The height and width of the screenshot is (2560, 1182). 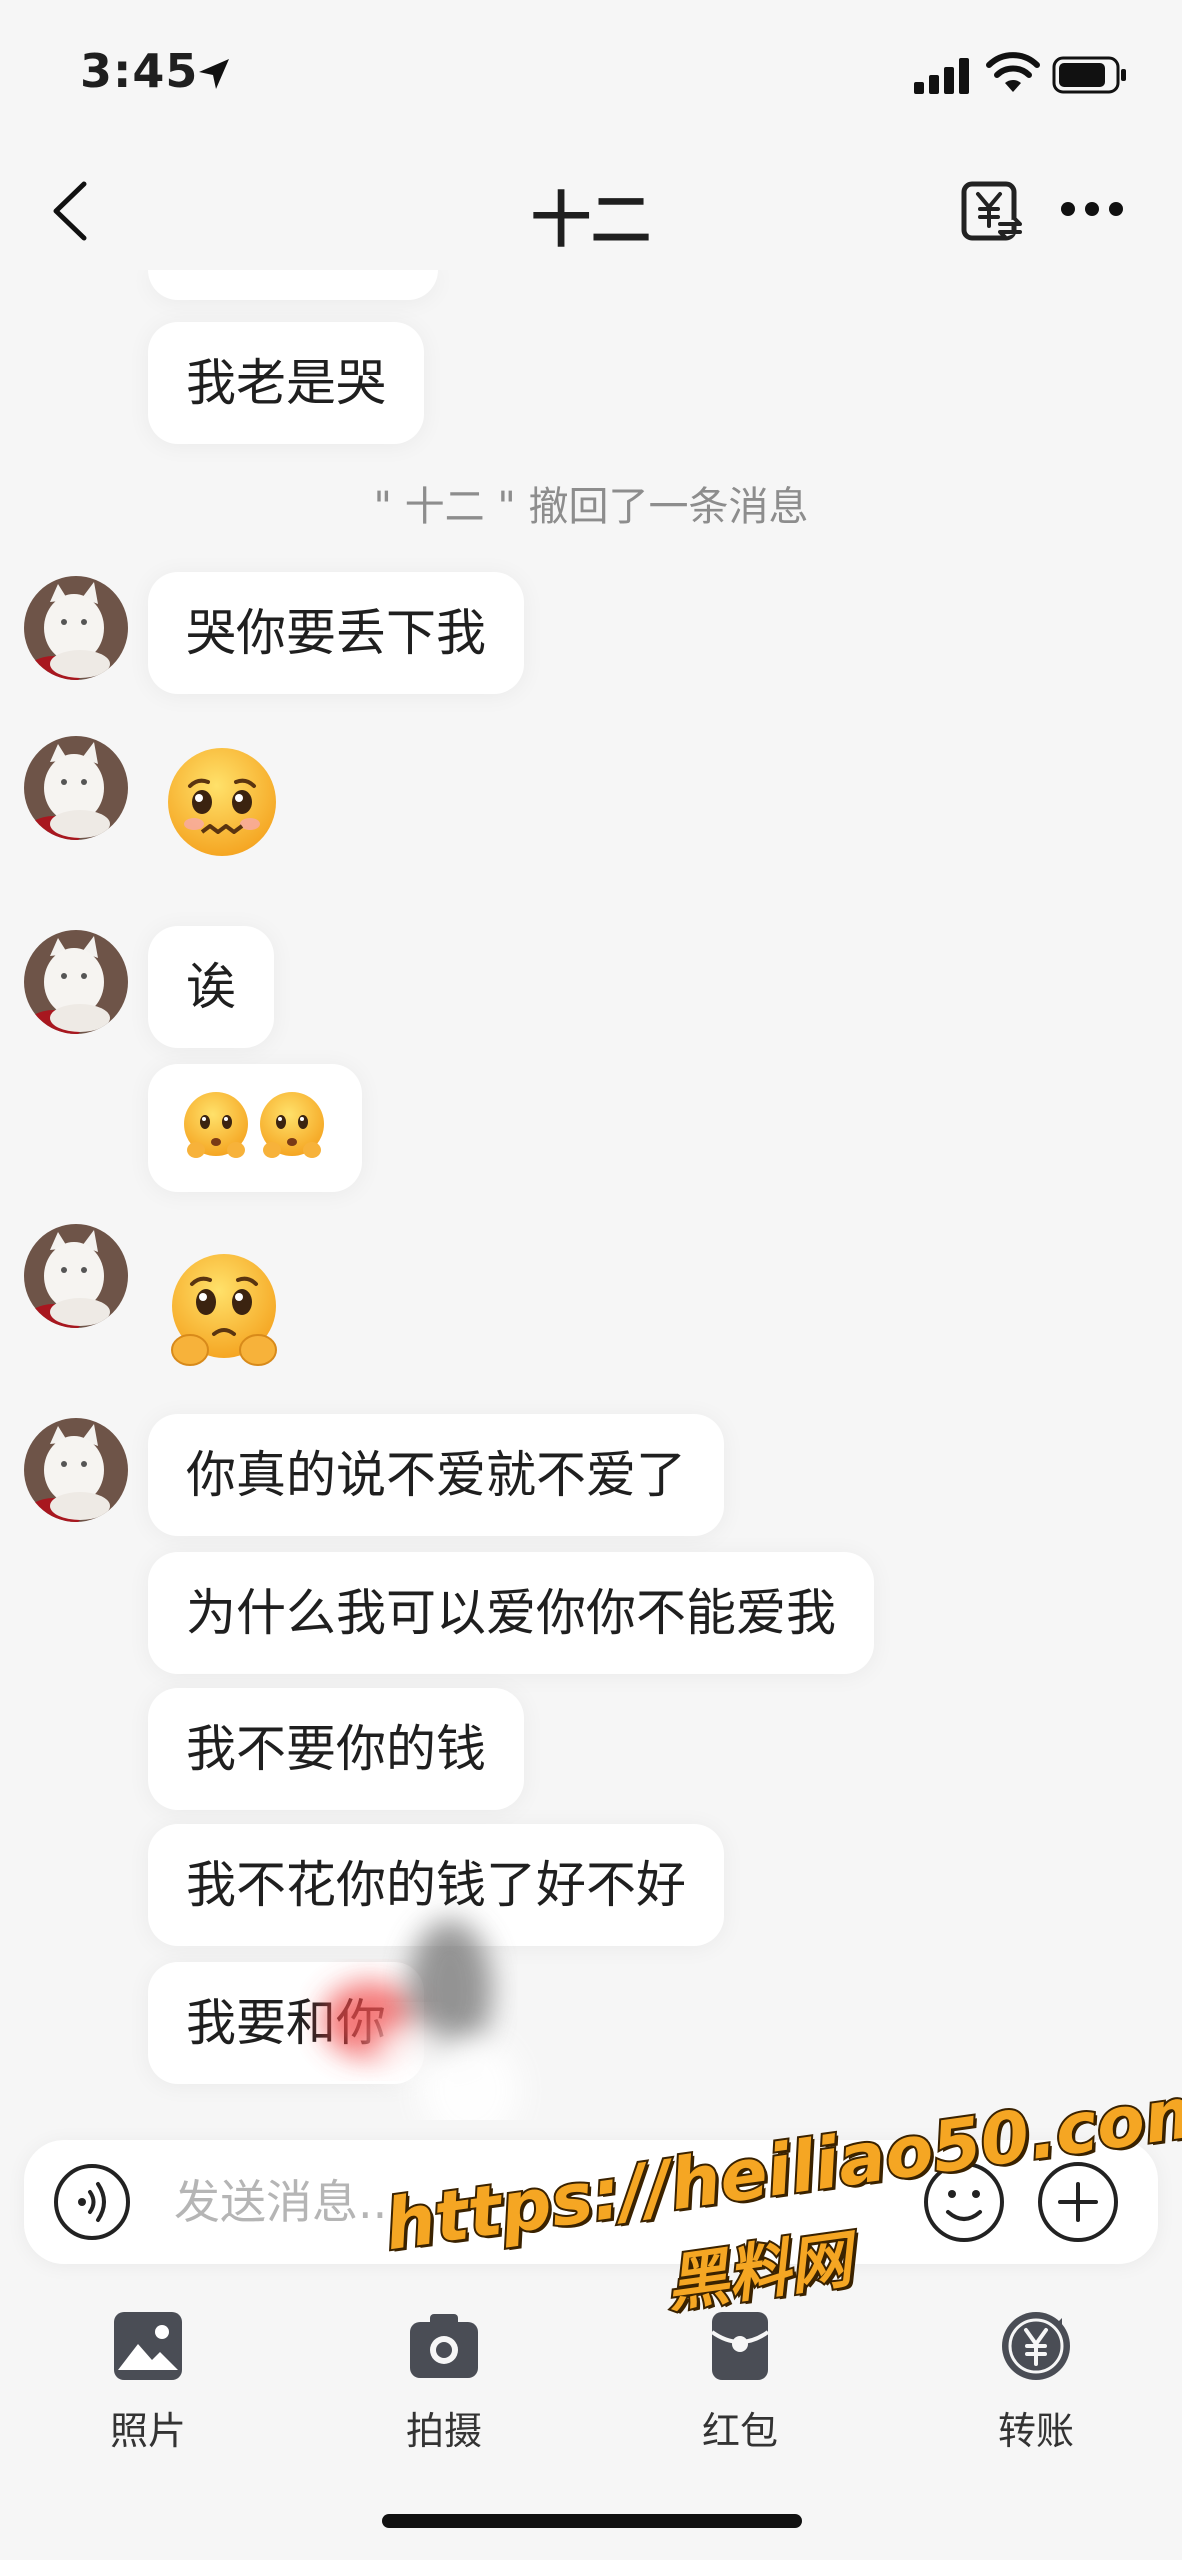 What do you see at coordinates (92, 2202) in the screenshot?
I see `voice-icon` at bounding box center [92, 2202].